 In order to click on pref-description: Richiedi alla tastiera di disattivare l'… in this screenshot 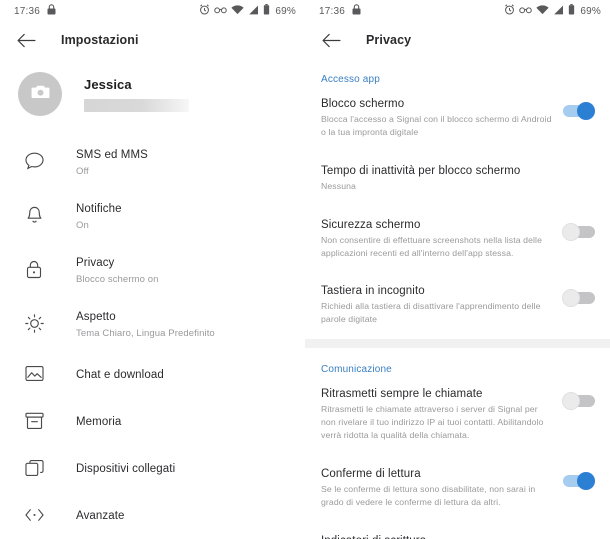, I will do `click(431, 313)`.